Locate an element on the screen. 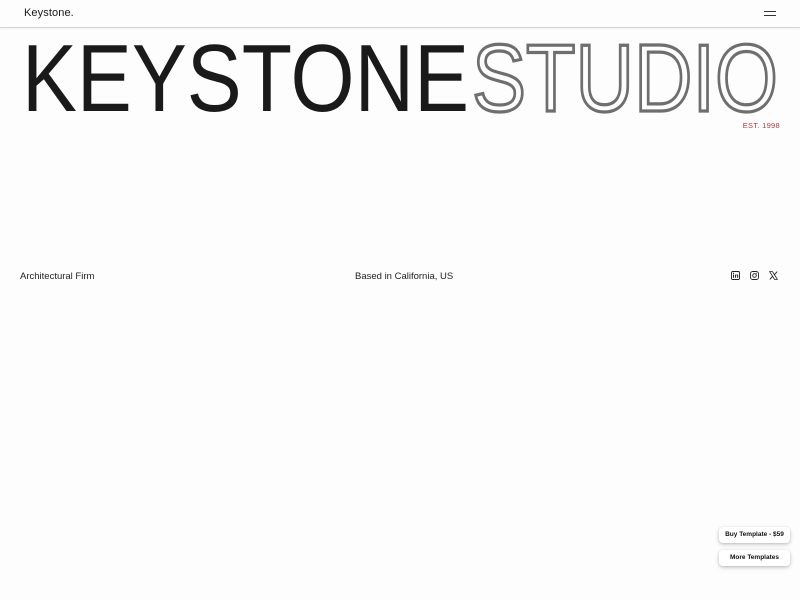  menu-icon is located at coordinates (770, 11).